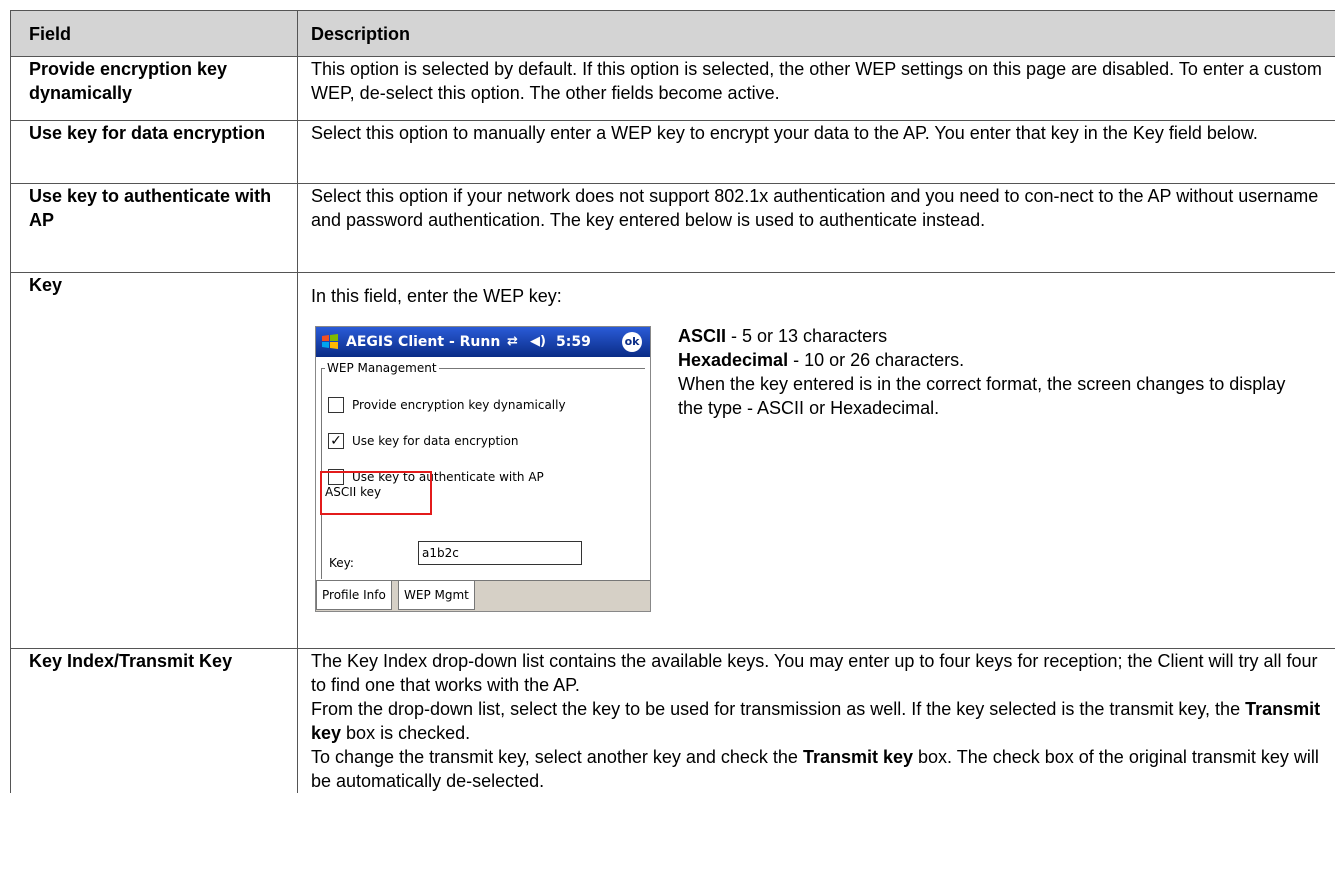 The width and height of the screenshot is (1335, 871). I want to click on key-type-indicator: ASCII key, so click(376, 493).